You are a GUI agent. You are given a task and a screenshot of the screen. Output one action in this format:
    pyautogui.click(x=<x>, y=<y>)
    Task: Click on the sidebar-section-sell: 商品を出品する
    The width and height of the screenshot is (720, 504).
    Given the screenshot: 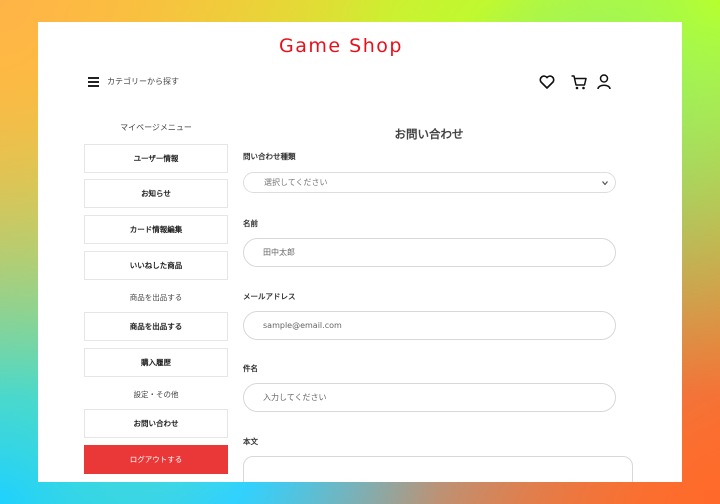 What is the action you would take?
    pyautogui.click(x=156, y=297)
    